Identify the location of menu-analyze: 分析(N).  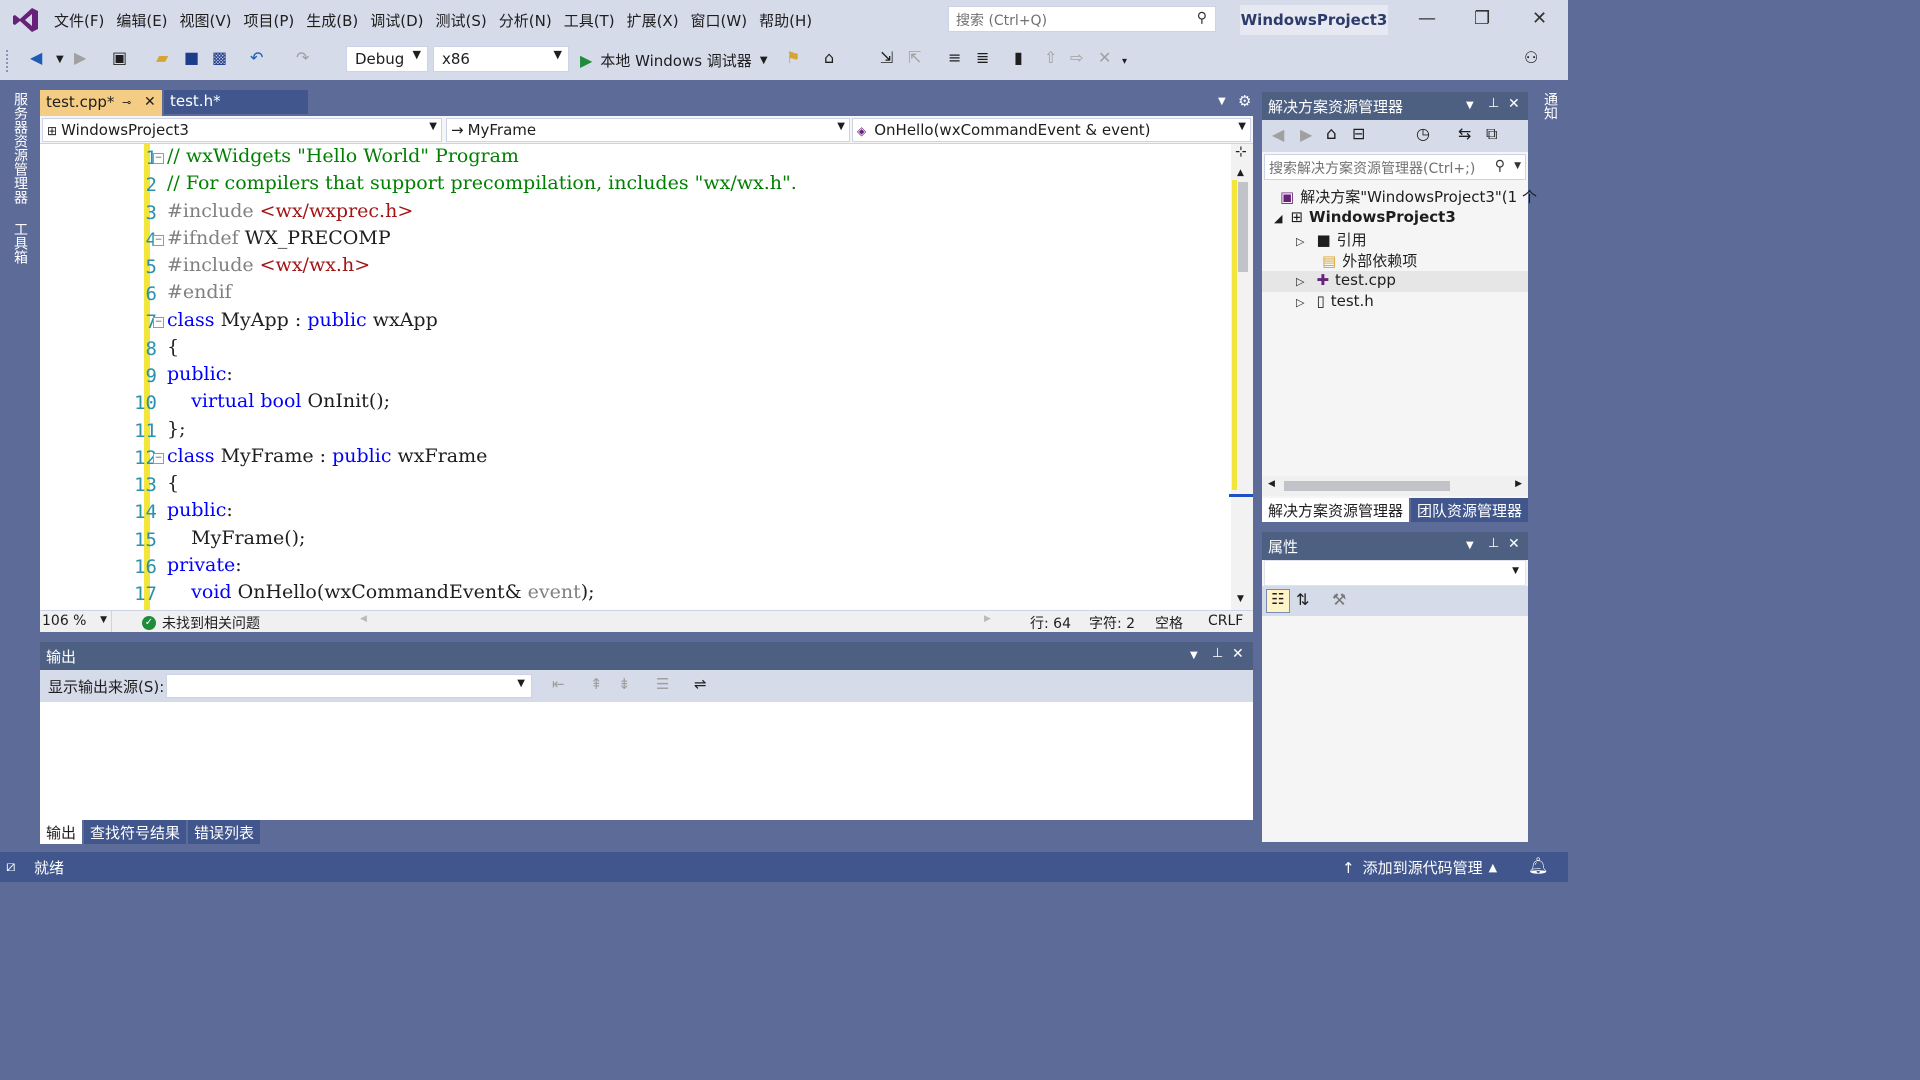
(525, 20).